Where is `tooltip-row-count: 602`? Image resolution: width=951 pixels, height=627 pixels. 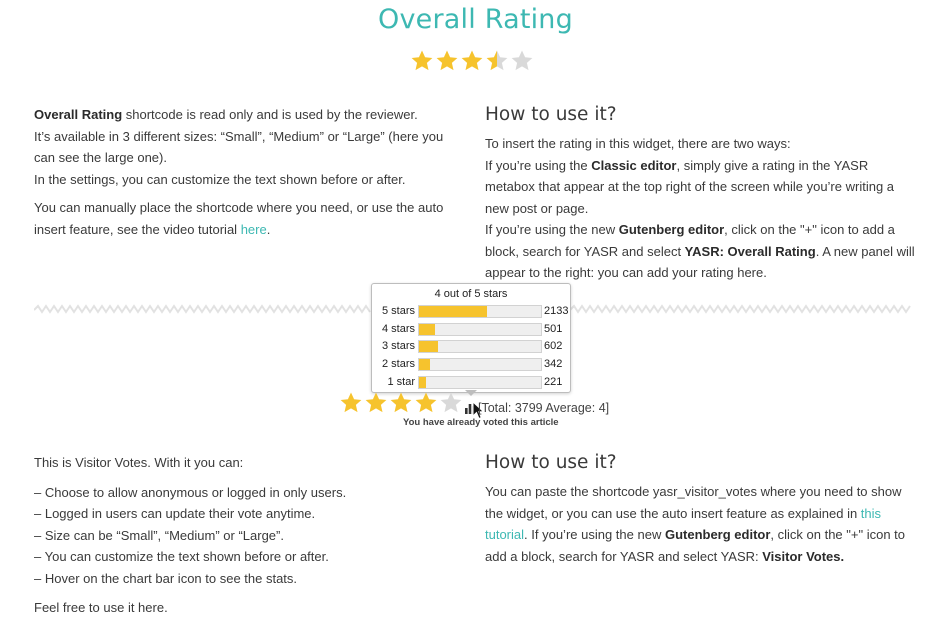 tooltip-row-count: 602 is located at coordinates (553, 346).